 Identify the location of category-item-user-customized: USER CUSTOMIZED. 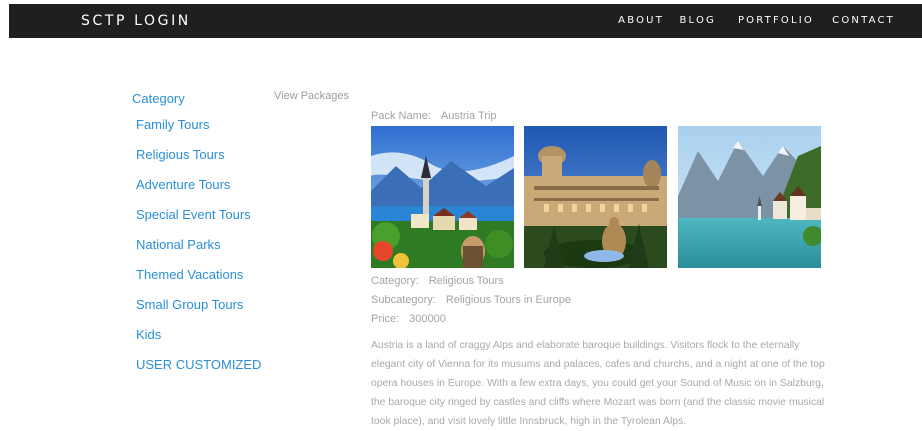
(198, 364).